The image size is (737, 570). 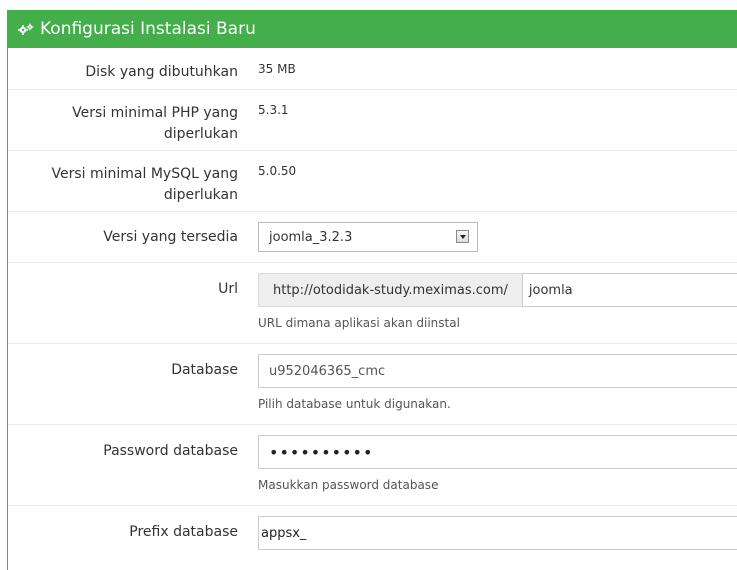 I want to click on php-label: Versi minimal PHP yang diperlukan, so click(x=123, y=120).